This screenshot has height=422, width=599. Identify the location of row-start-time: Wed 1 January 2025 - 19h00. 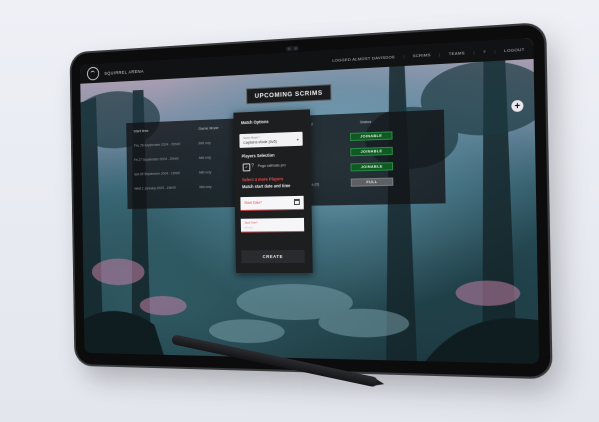
(155, 188).